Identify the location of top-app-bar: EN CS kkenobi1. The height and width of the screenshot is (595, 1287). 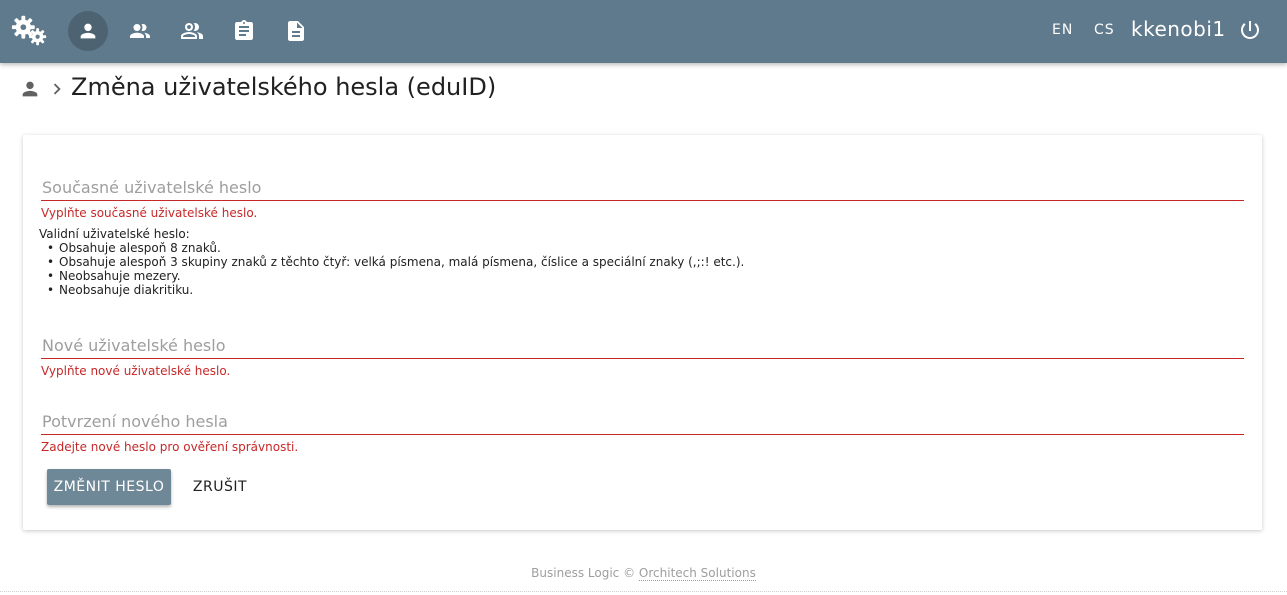
(643, 31).